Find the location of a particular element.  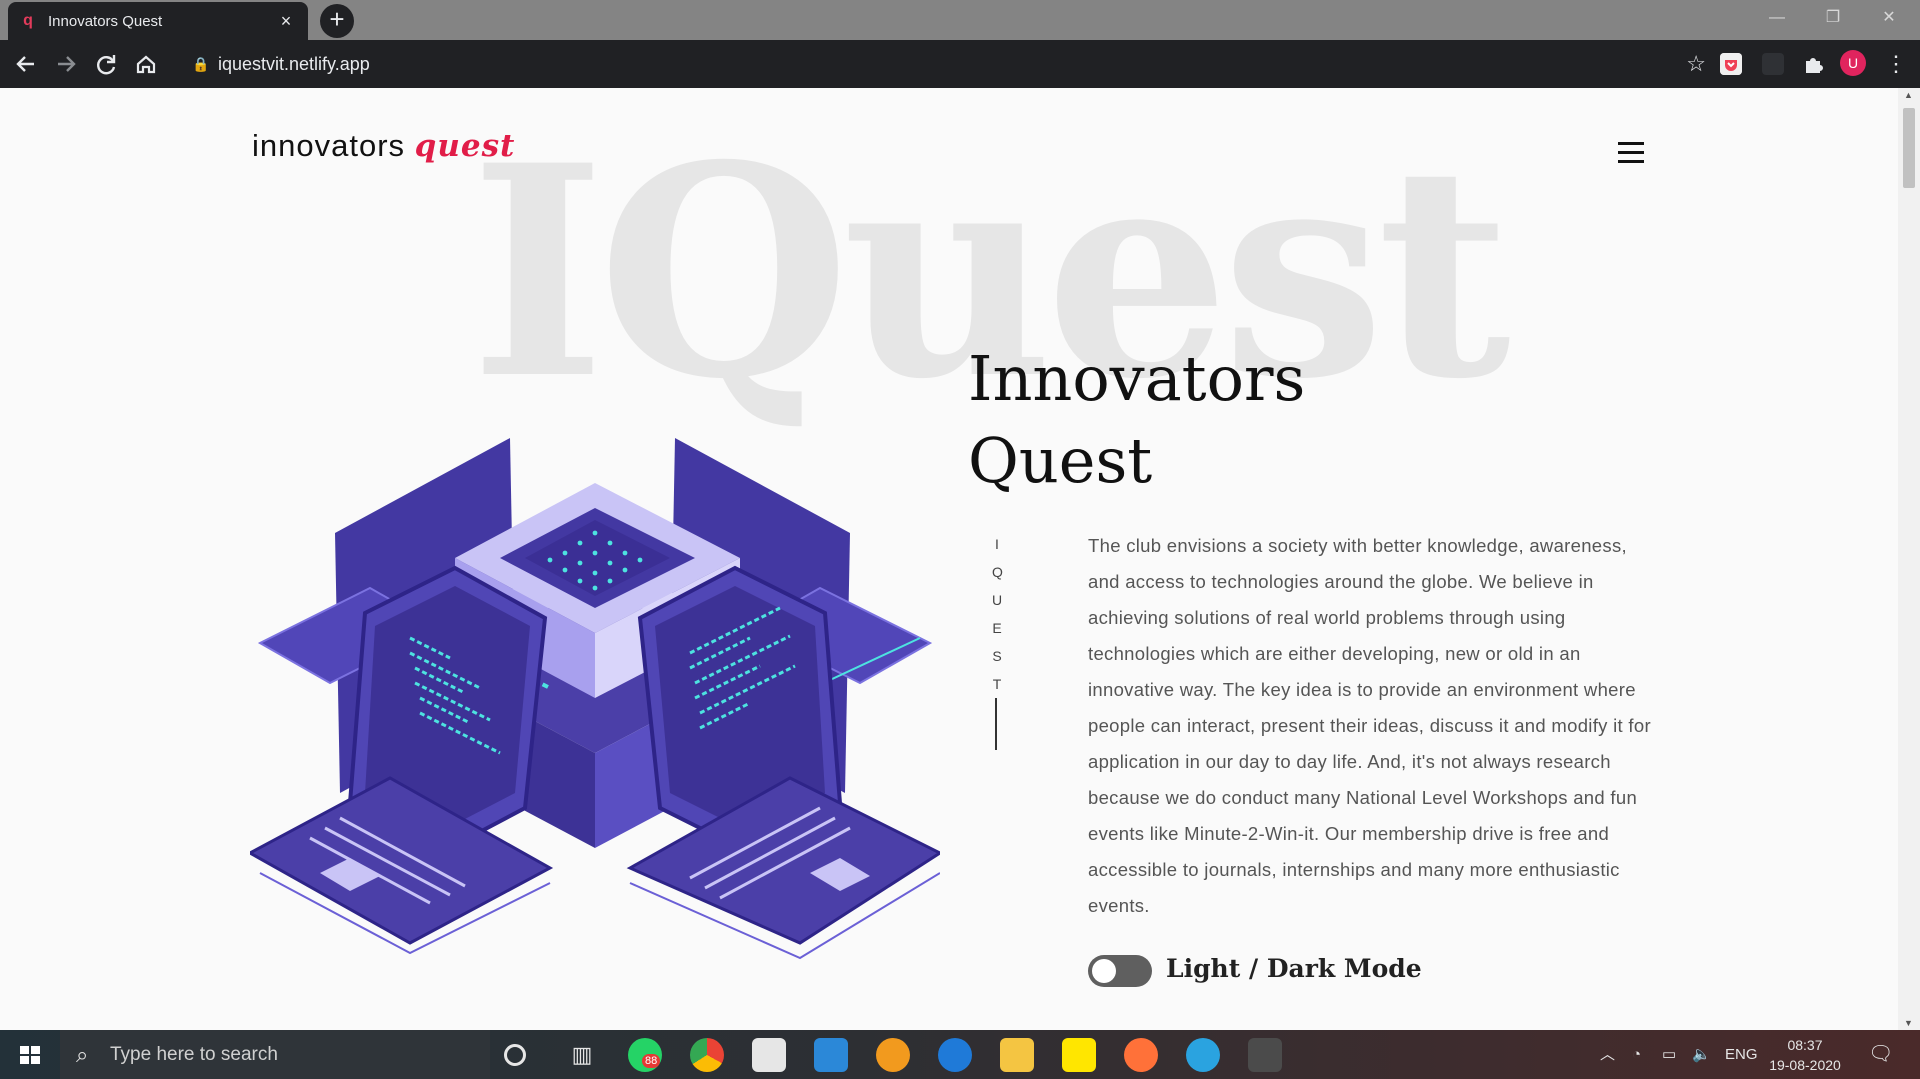

logo-accent: quest is located at coordinates (465, 146).